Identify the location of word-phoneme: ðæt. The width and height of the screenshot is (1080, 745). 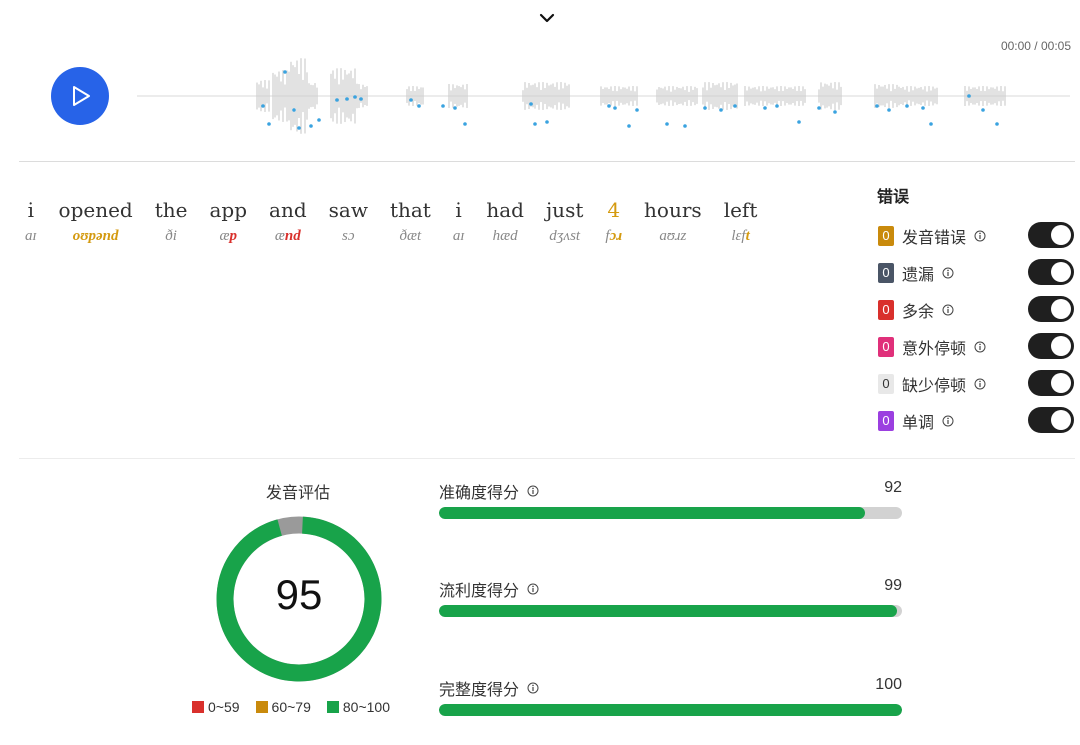
(411, 236).